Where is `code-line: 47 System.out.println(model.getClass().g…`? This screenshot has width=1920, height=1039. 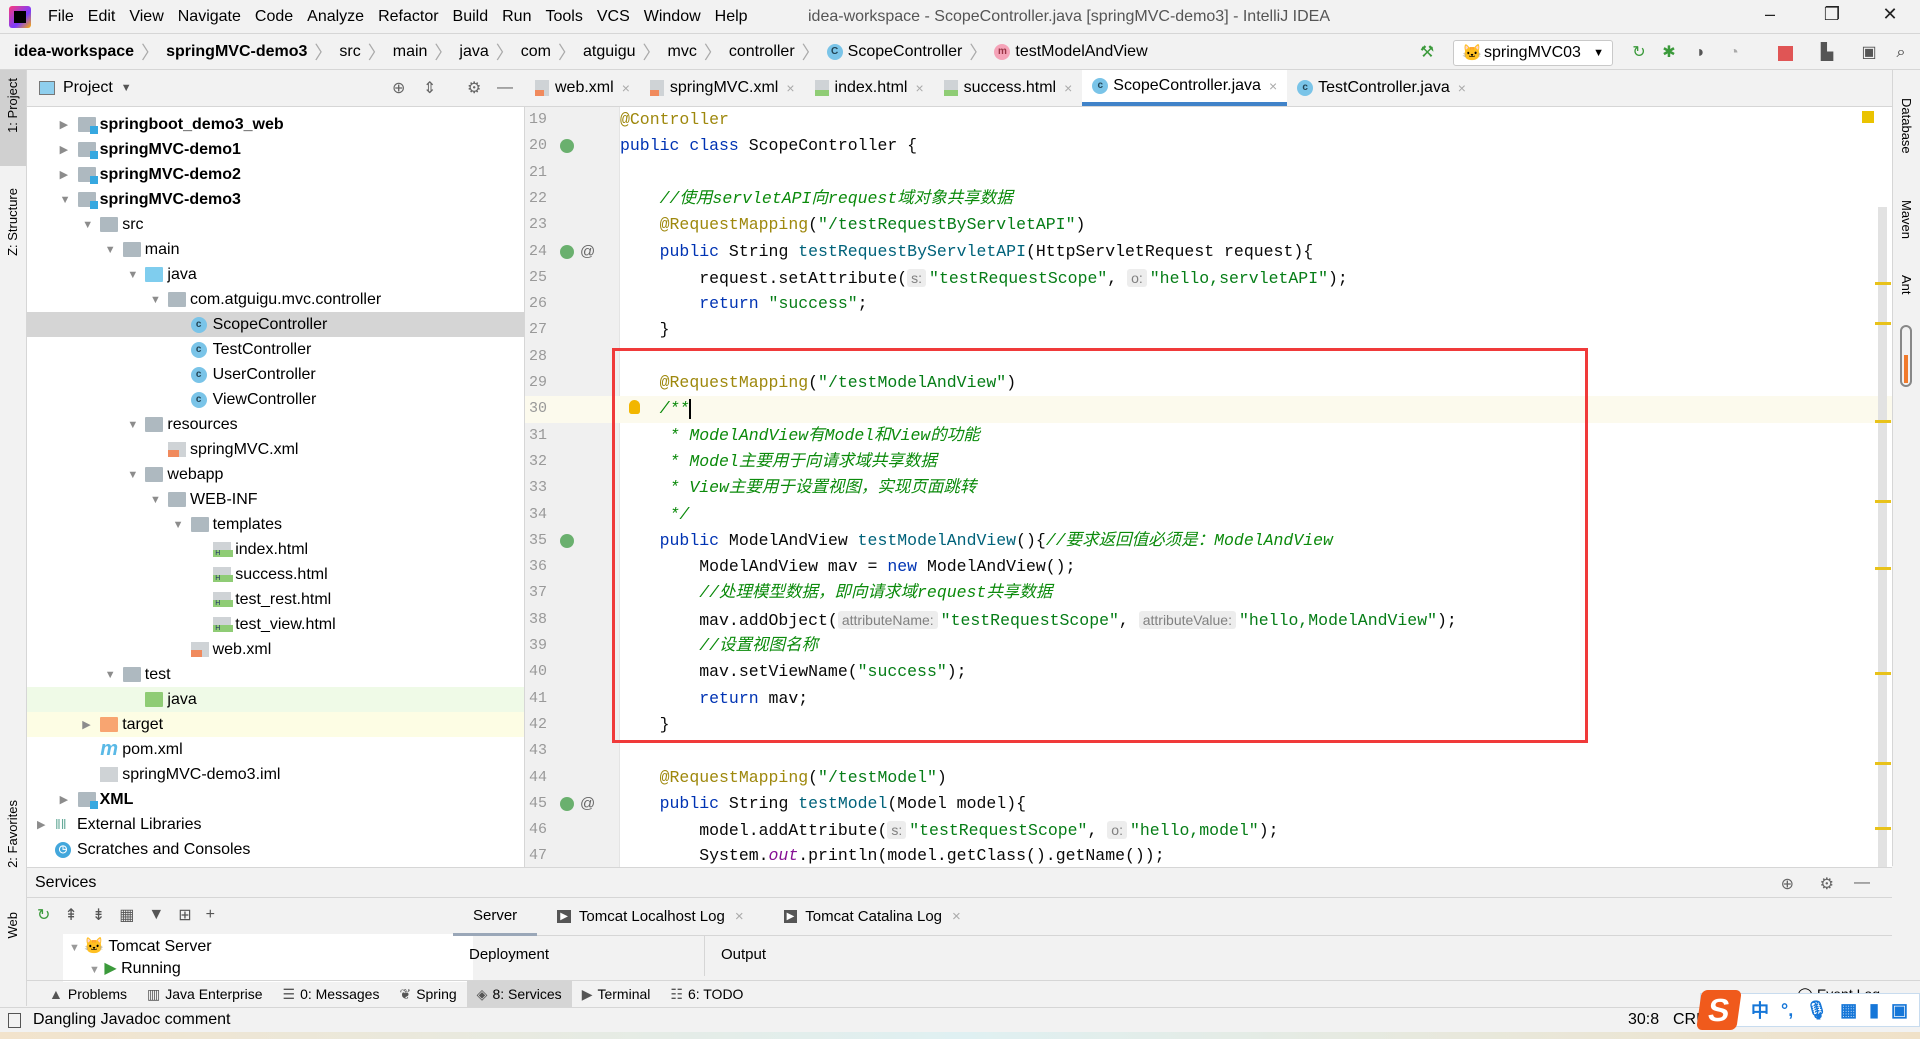 code-line: 47 System.out.println(model.getClass().g… is located at coordinates (1208, 855).